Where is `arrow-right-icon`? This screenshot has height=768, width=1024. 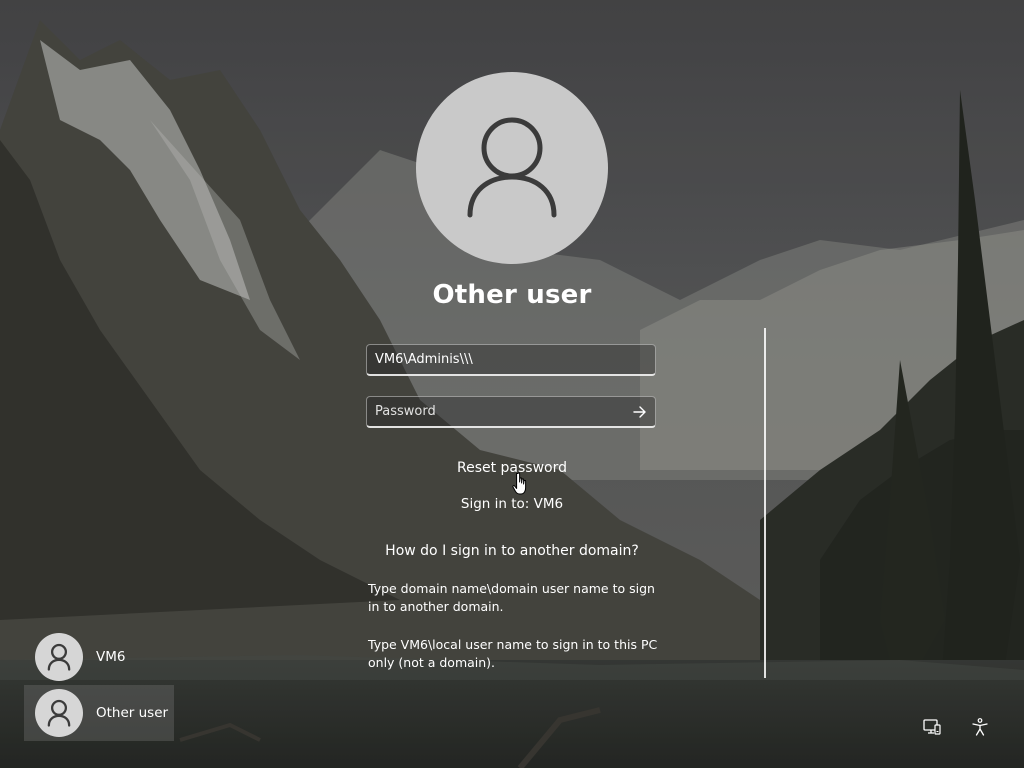
arrow-right-icon is located at coordinates (639, 411).